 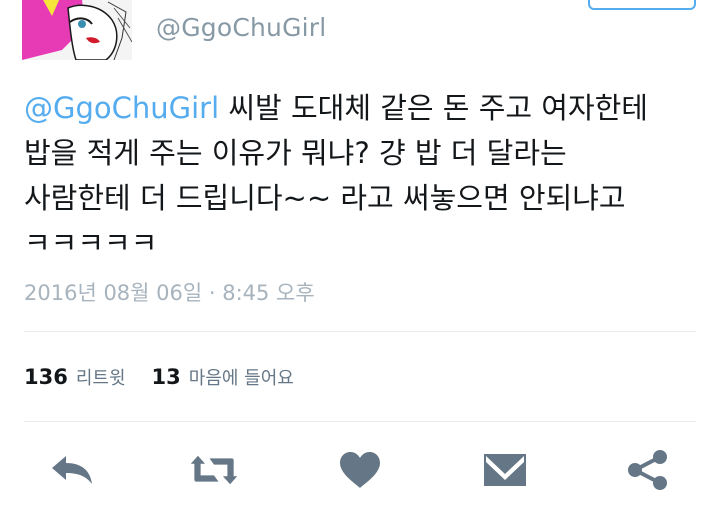 What do you see at coordinates (241, 27) in the screenshot?
I see `user-handle: @GgoChuGirl` at bounding box center [241, 27].